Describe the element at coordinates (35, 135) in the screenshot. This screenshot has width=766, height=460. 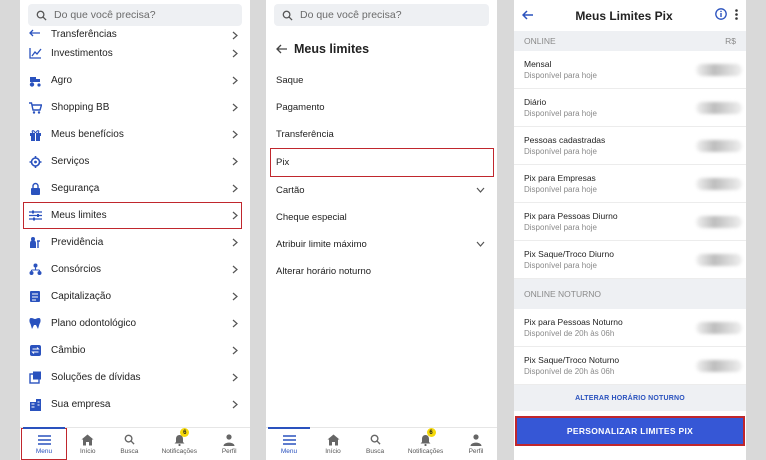
I see `gift-icon` at that location.